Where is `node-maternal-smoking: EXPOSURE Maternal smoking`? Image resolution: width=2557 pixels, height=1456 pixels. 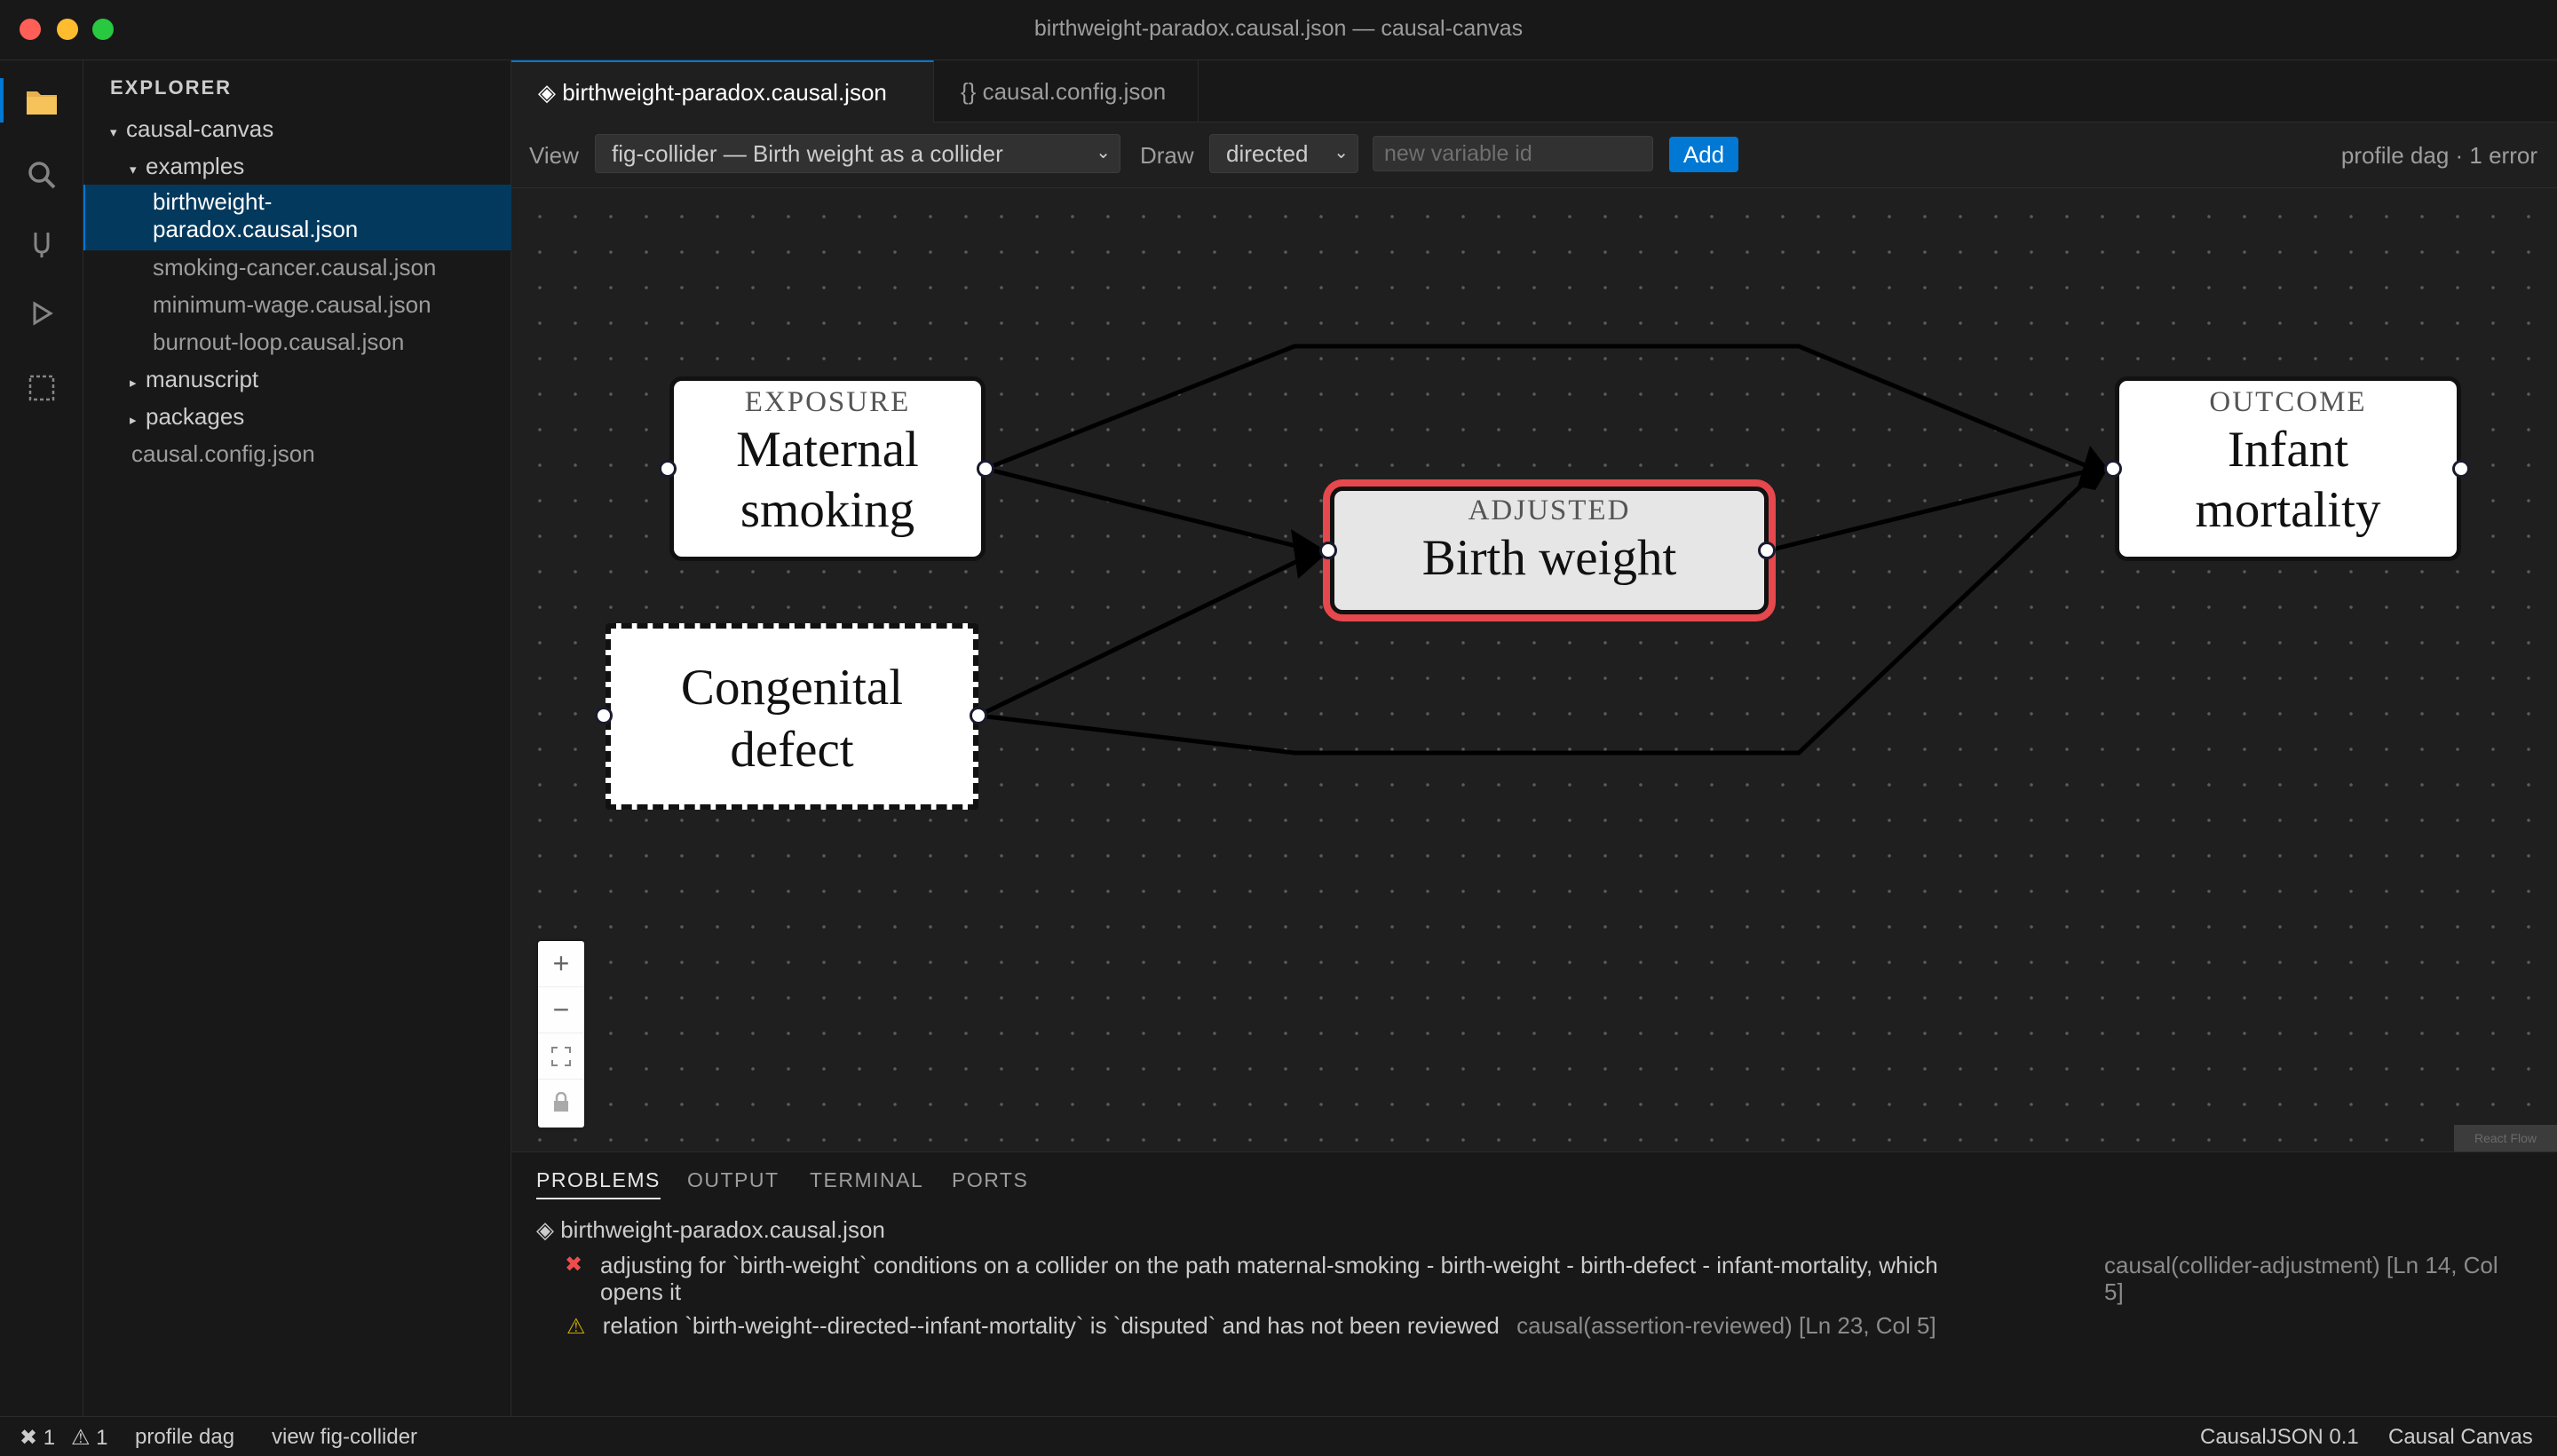 node-maternal-smoking: EXPOSURE Maternal smoking is located at coordinates (827, 468).